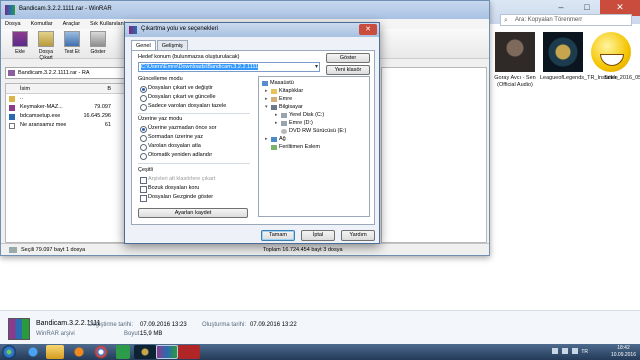 The height and width of the screenshot is (360, 640). What do you see at coordinates (303, 250) in the screenshot?
I see `status-total: Toplam 16.724.454 bayt 3 dosya` at bounding box center [303, 250].